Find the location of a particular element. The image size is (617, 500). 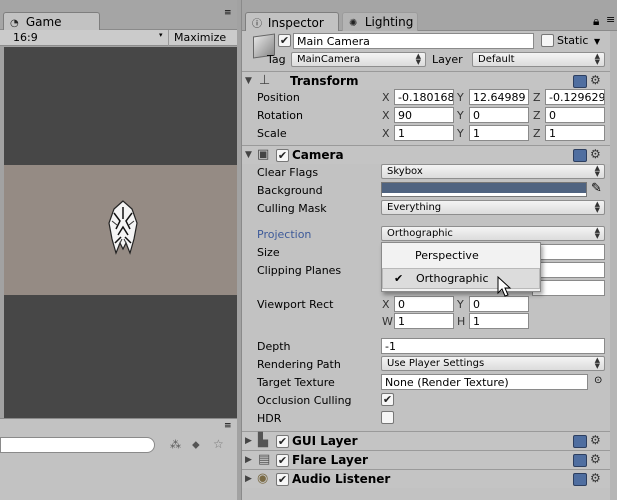

position-label: Position is located at coordinates (278, 97).